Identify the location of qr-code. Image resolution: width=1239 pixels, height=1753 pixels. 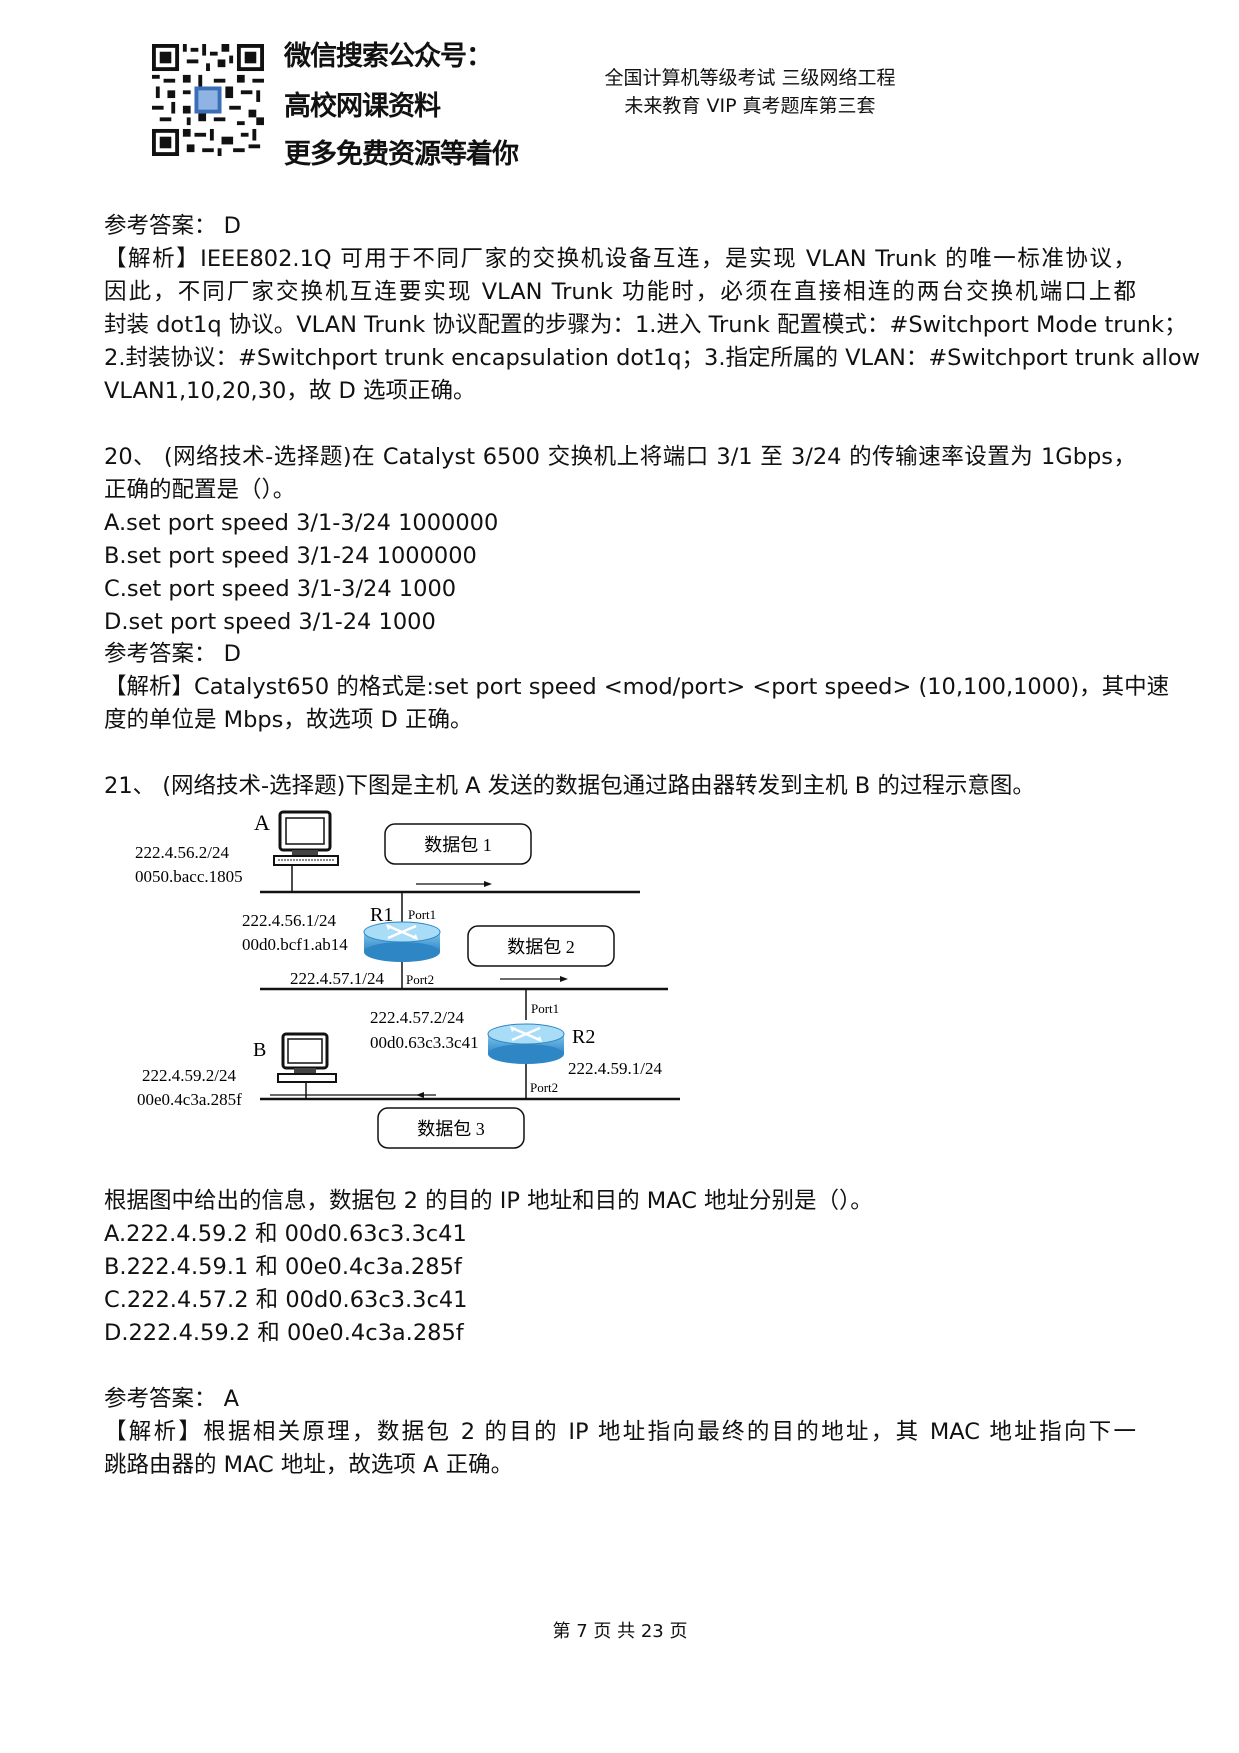
(208, 100).